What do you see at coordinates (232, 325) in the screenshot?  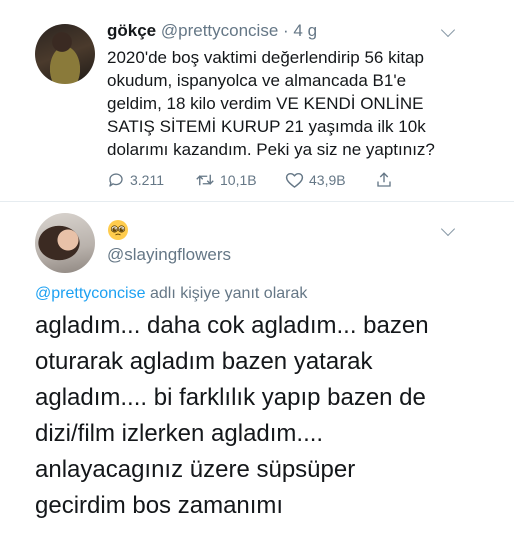 I see `reply-text-line: agladım... daha cok agladım... bazen` at bounding box center [232, 325].